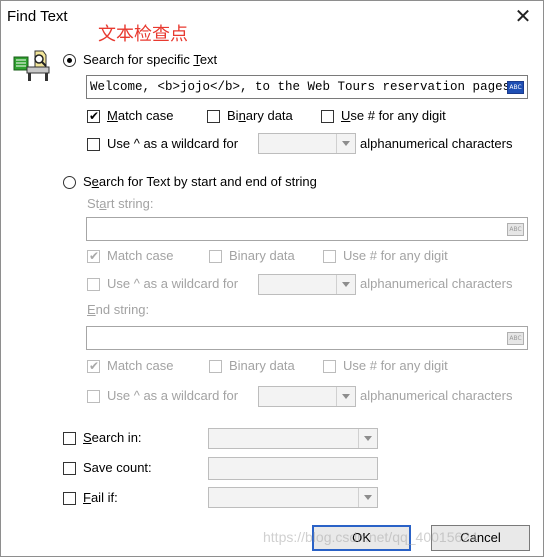 The width and height of the screenshot is (544, 557). Describe the element at coordinates (215, 256) in the screenshot. I see `start-binary-checkbox` at that location.